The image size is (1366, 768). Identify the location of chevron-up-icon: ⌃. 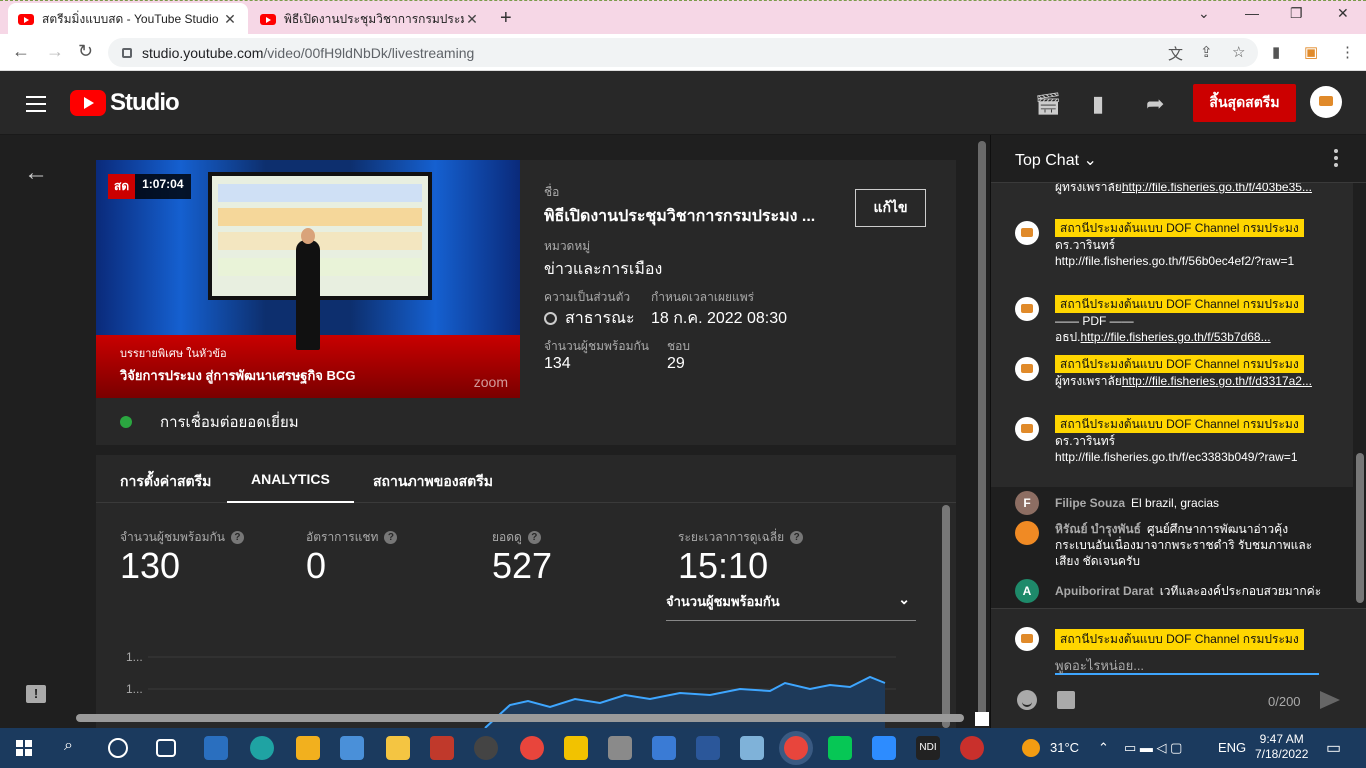
(1103, 748).